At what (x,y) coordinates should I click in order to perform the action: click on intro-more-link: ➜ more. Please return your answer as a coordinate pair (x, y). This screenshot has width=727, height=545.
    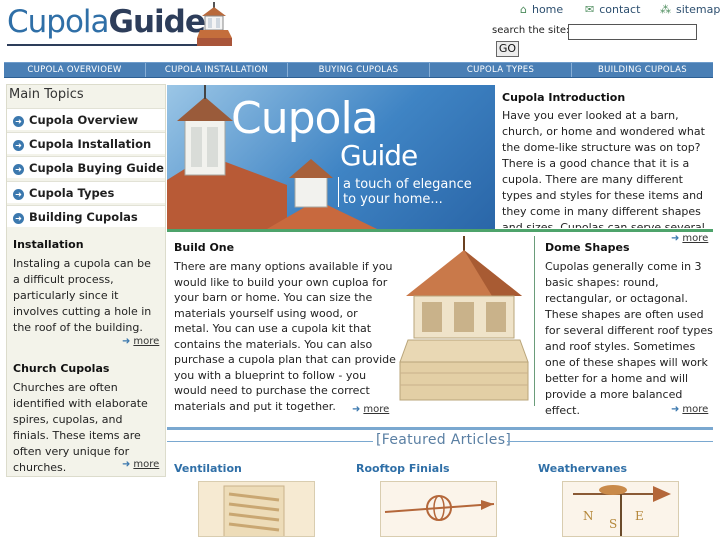
    Looking at the image, I should click on (689, 238).